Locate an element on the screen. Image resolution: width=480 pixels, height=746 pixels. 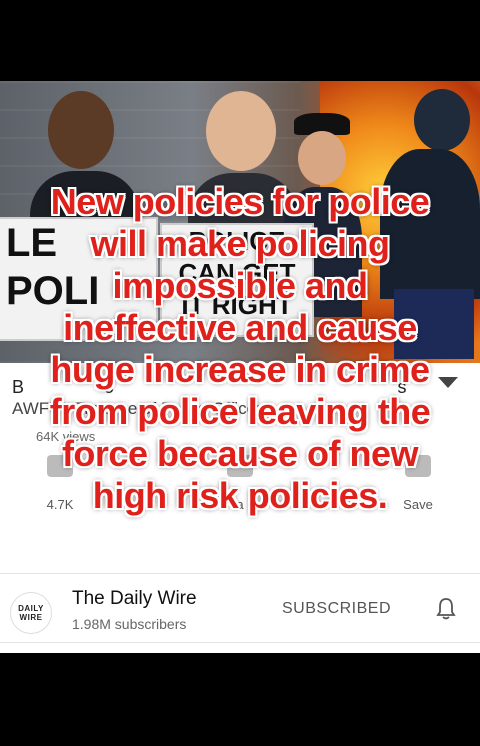
caption-line: from police leaving the is located at coordinates (240, 411).